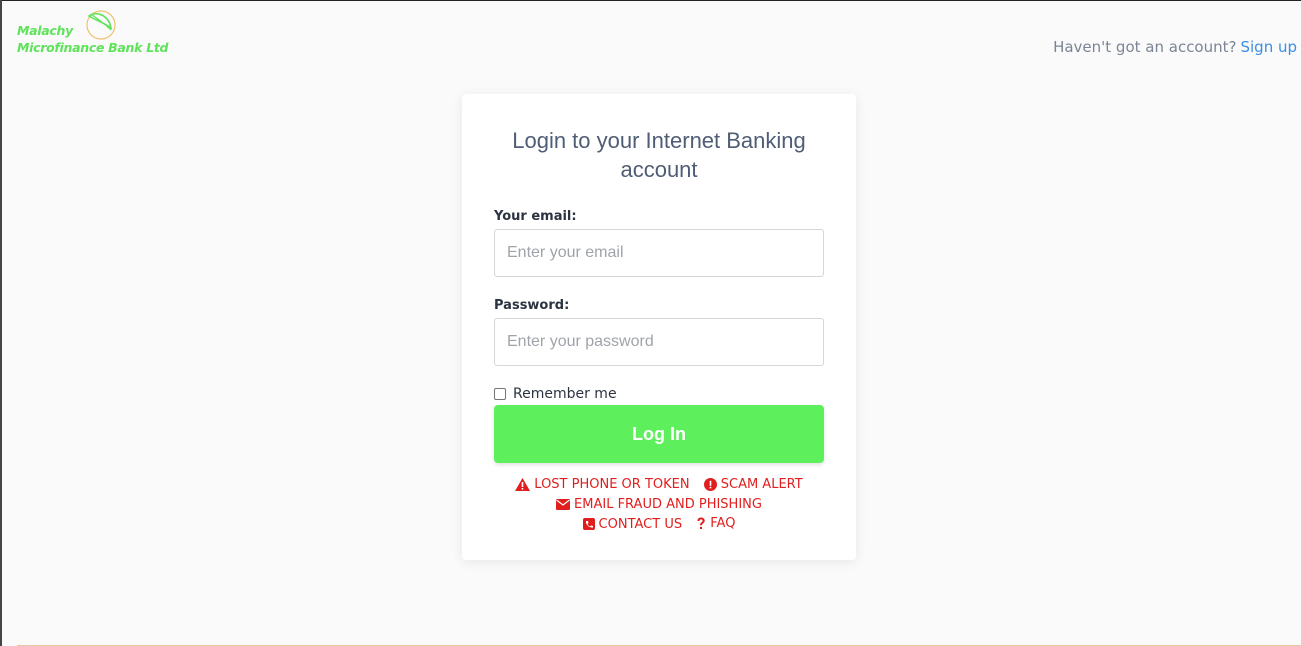 The height and width of the screenshot is (646, 1301). I want to click on email-fraud-link: EMAIL FRAUD AND PHISHING, so click(659, 504).